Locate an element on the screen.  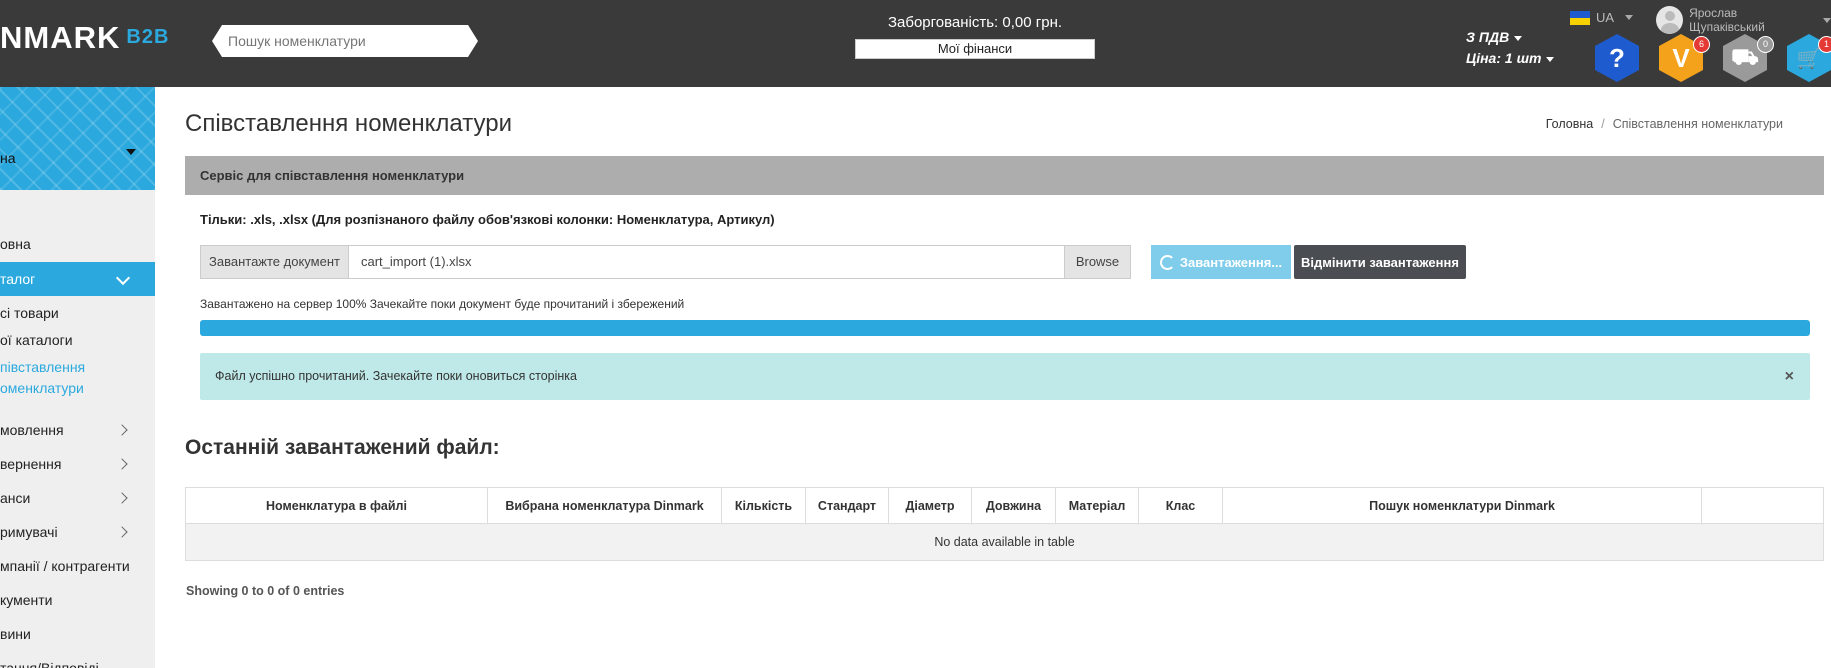
cancel-upload-button: Відмінити завантаження is located at coordinates (1380, 262).